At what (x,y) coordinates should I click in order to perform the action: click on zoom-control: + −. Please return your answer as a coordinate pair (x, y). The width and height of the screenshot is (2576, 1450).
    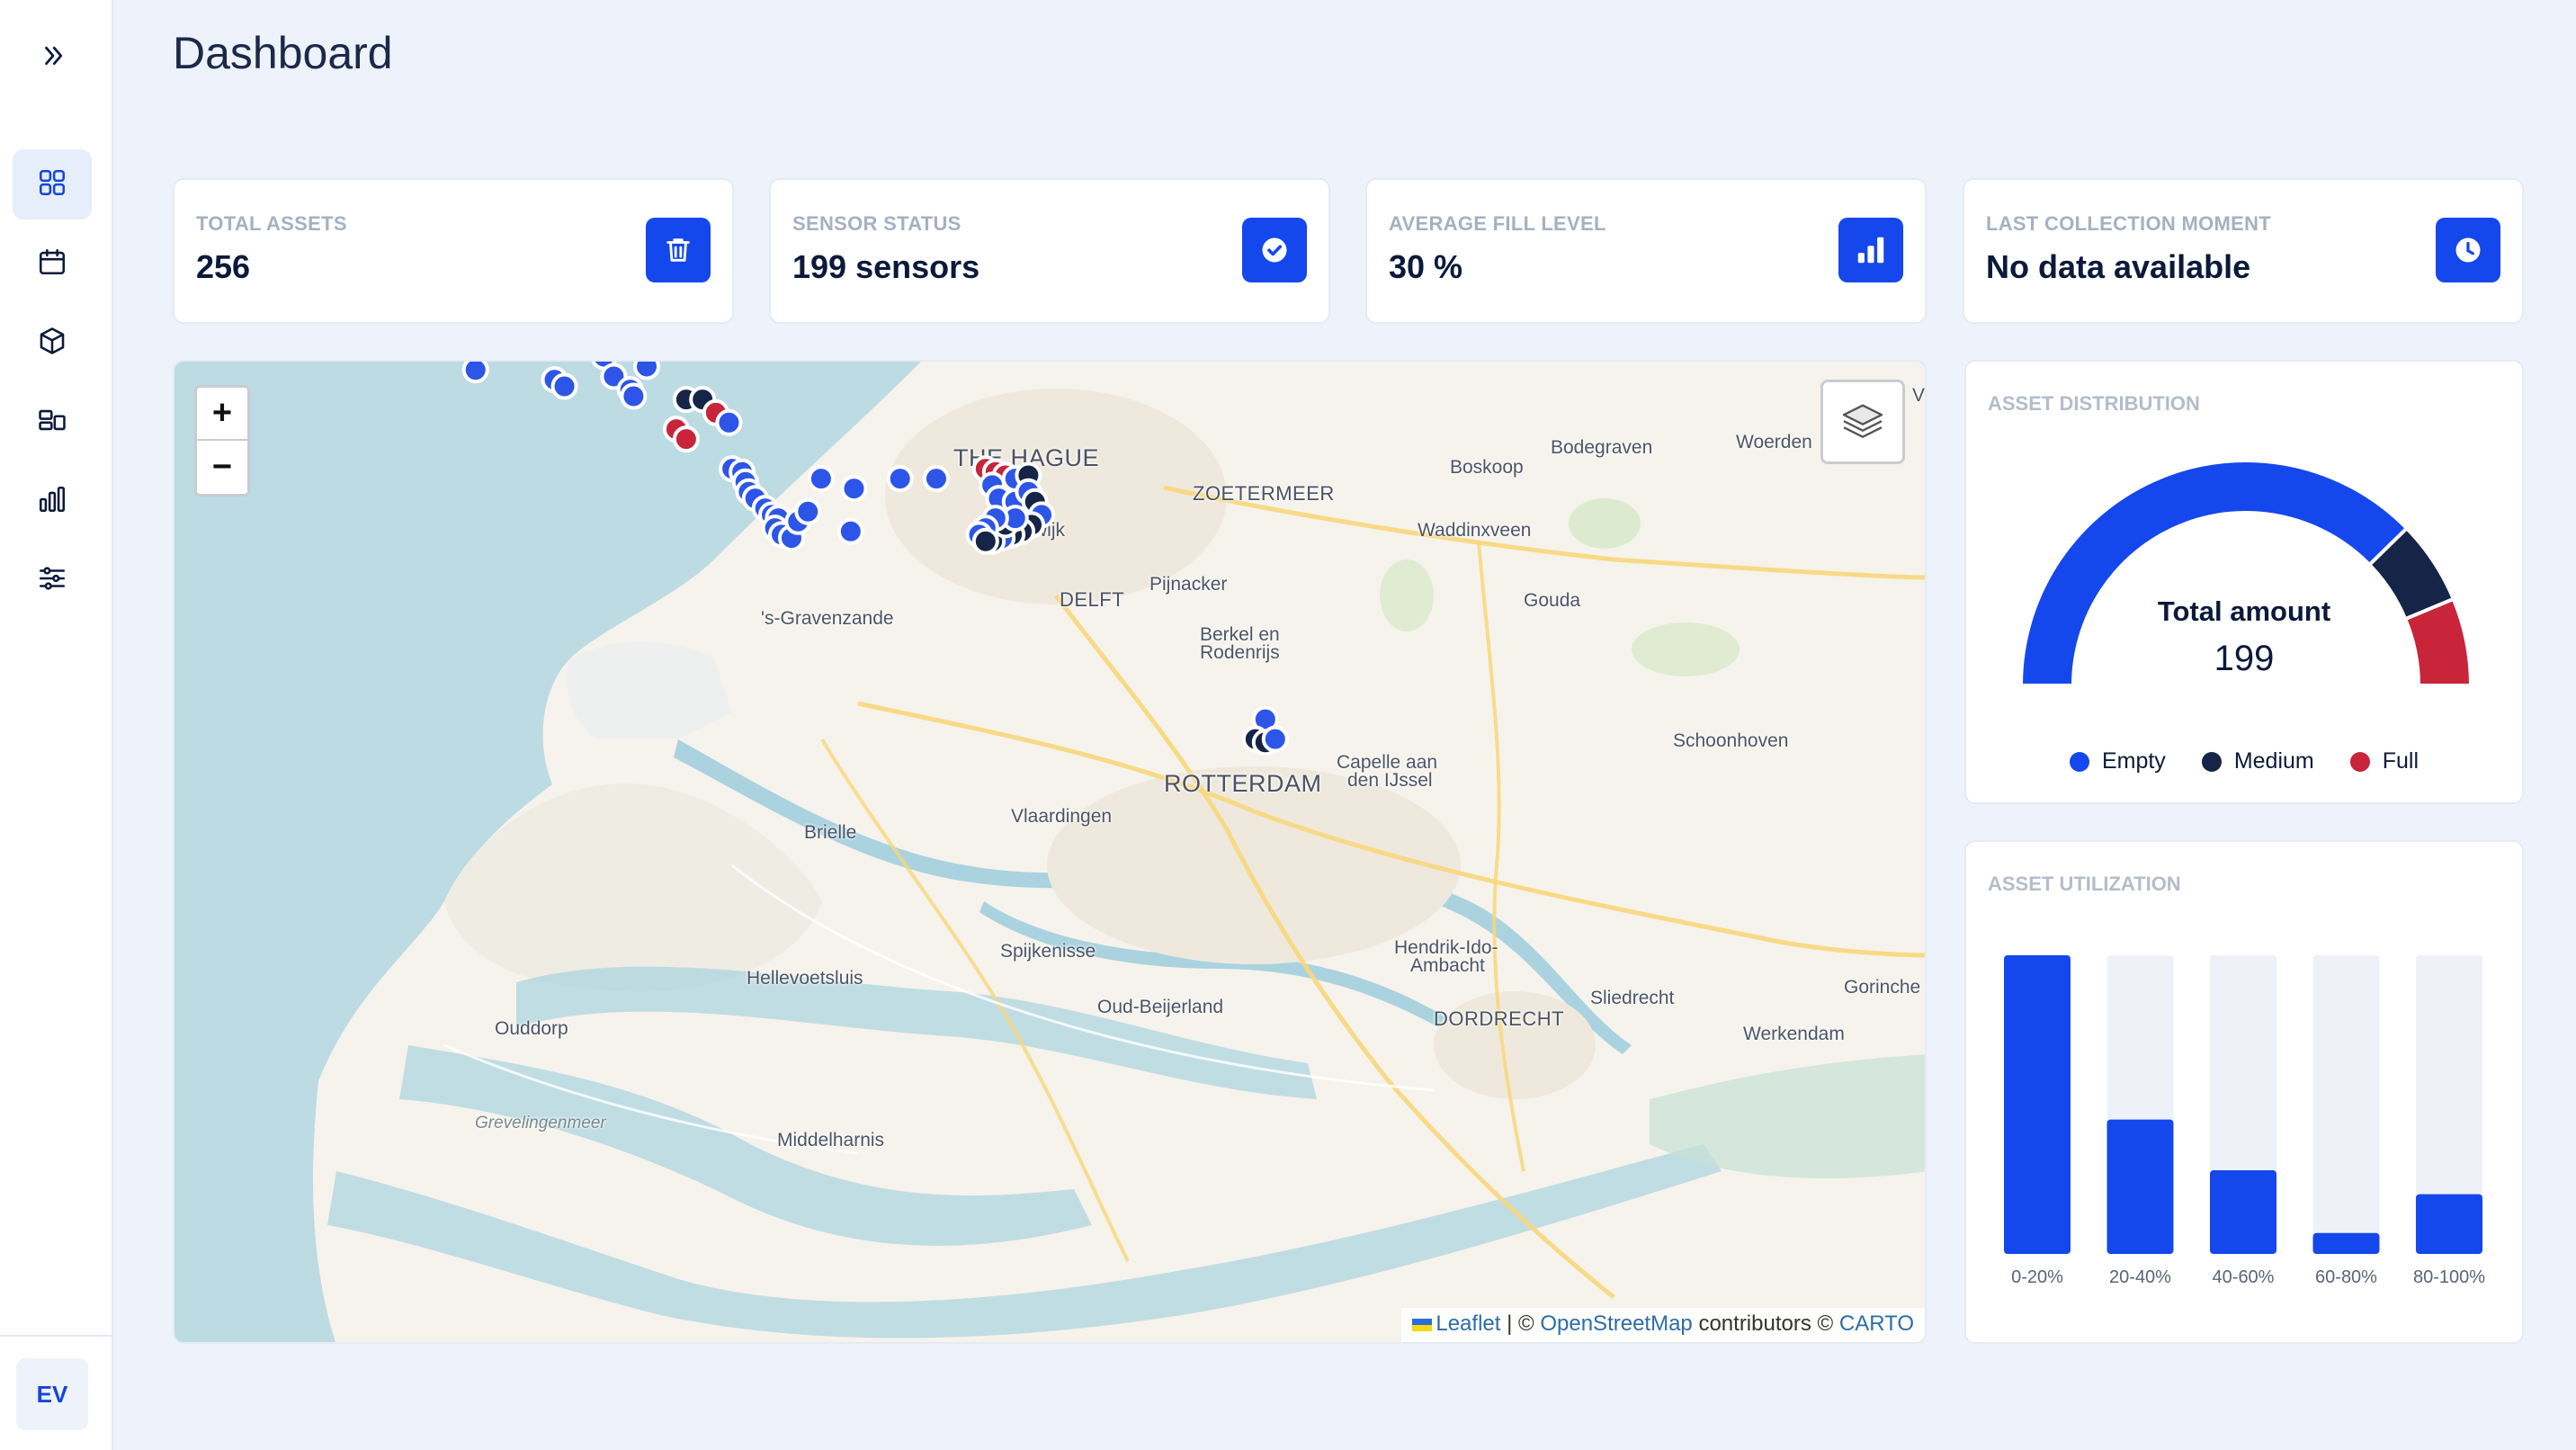
    Looking at the image, I should click on (222, 441).